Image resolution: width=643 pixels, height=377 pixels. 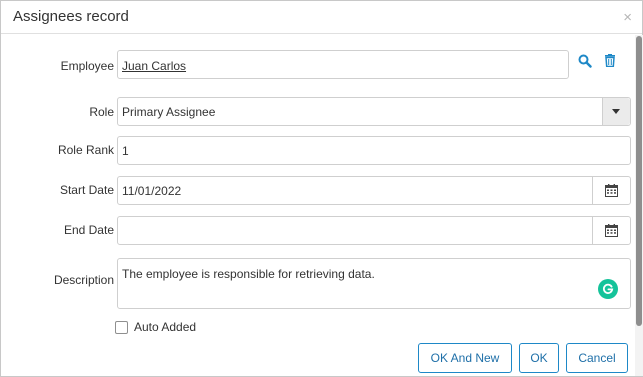 What do you see at coordinates (639, 181) in the screenshot?
I see `scrollbar-thumb` at bounding box center [639, 181].